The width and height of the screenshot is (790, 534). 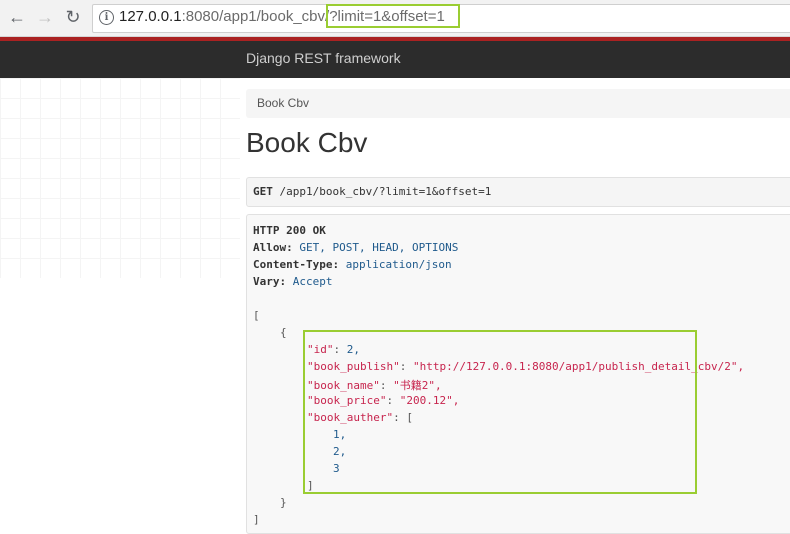 What do you see at coordinates (518, 192) in the screenshot?
I see `request-info: GET /app1/book_cbv/?limit=1&offset=1` at bounding box center [518, 192].